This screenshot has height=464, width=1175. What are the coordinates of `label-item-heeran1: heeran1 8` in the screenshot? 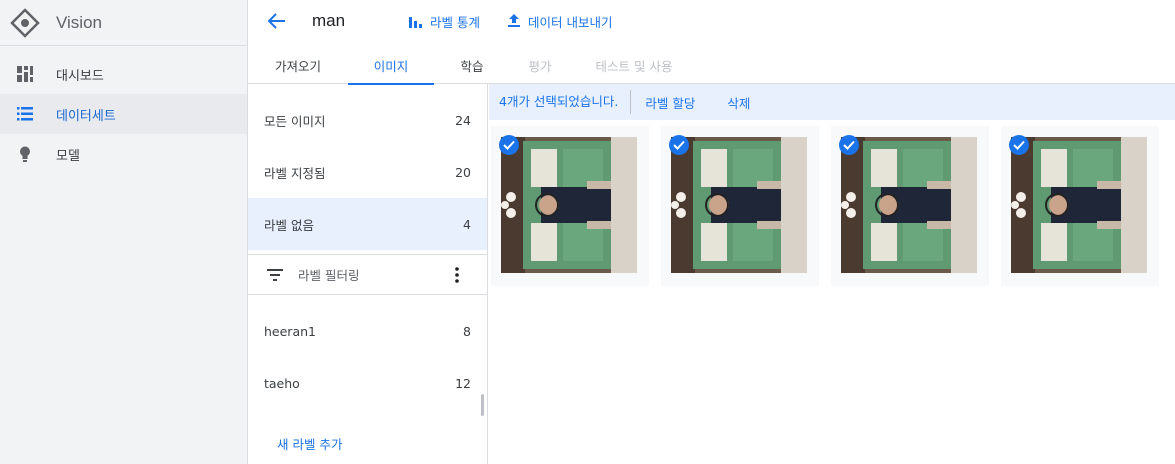 It's located at (367, 331).